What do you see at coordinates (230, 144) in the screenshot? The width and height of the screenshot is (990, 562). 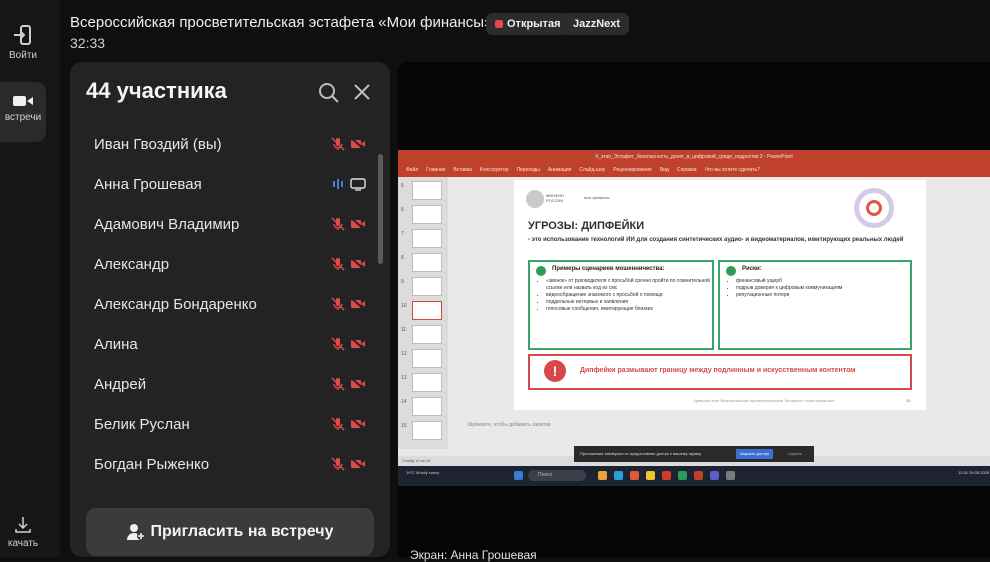 I see `participant-row: Иван Гвоздий (вы)` at bounding box center [230, 144].